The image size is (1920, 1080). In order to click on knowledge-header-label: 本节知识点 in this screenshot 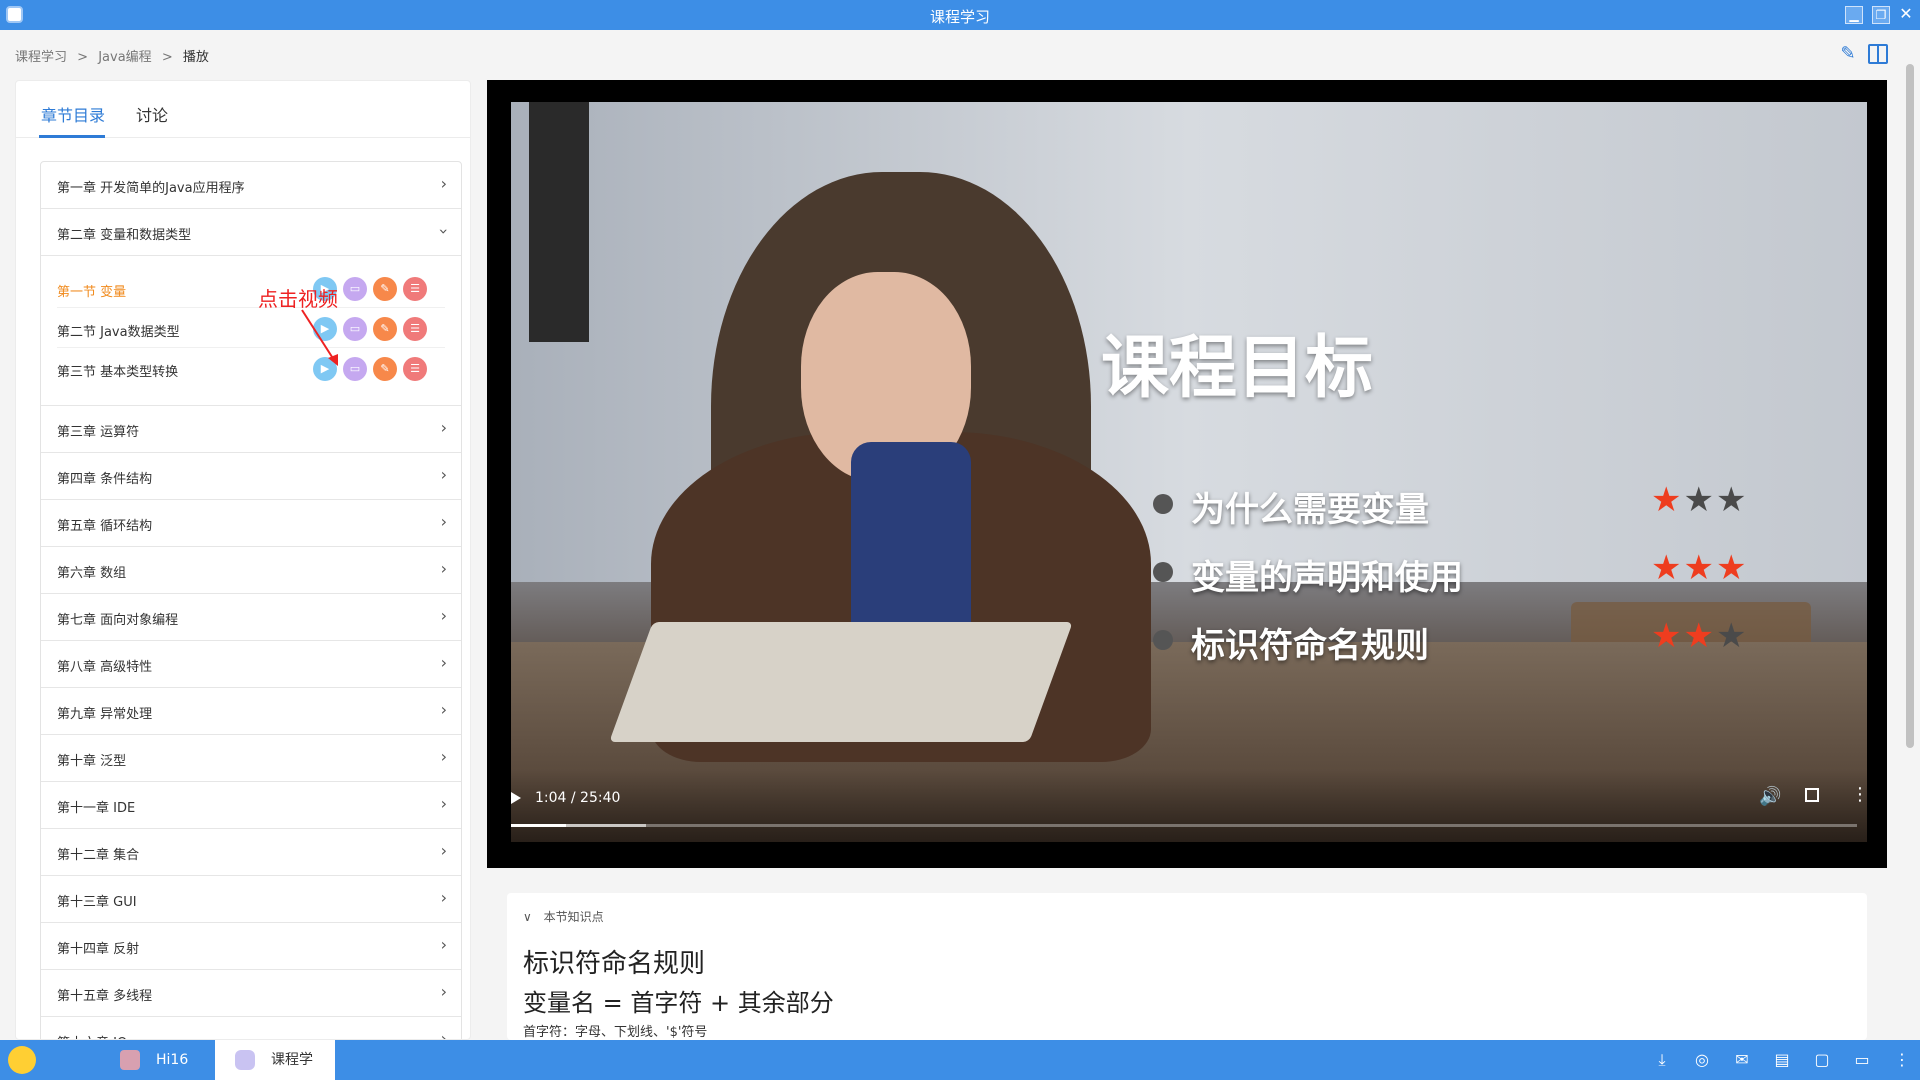, I will do `click(573, 917)`.